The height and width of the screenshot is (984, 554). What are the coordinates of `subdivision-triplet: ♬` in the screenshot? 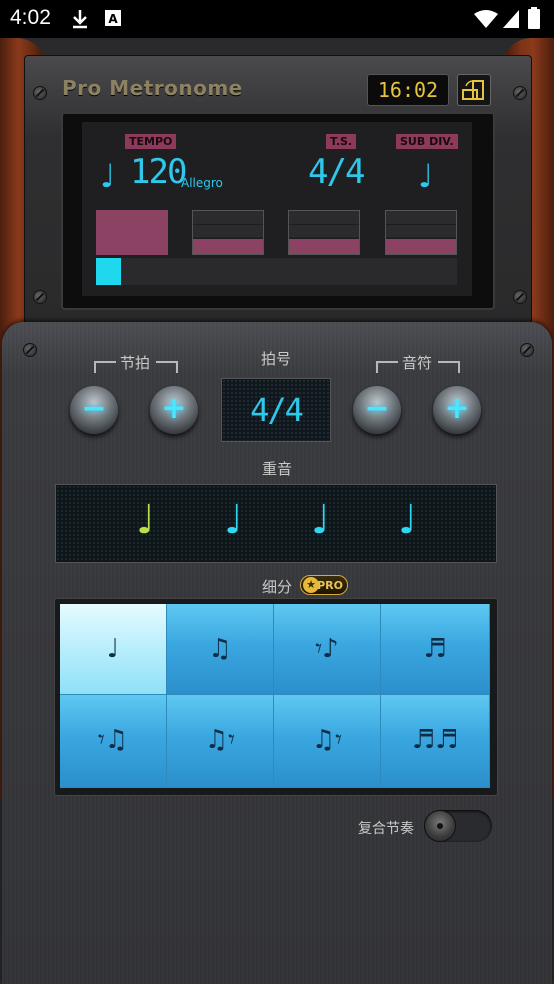 It's located at (435, 649).